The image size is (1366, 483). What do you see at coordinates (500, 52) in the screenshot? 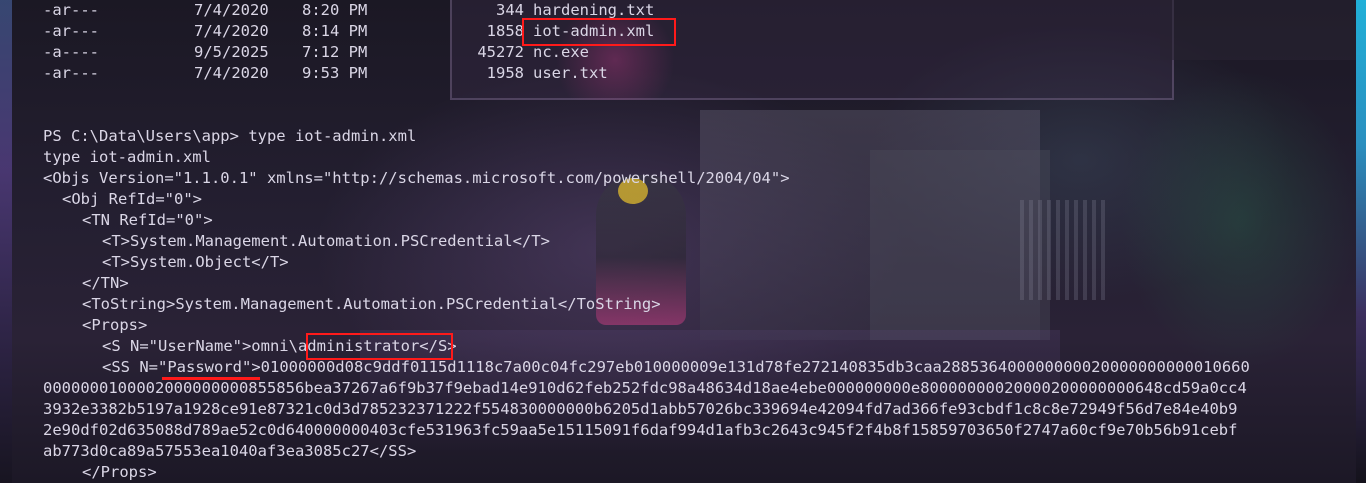
I see `listing-length: 45272` at bounding box center [500, 52].